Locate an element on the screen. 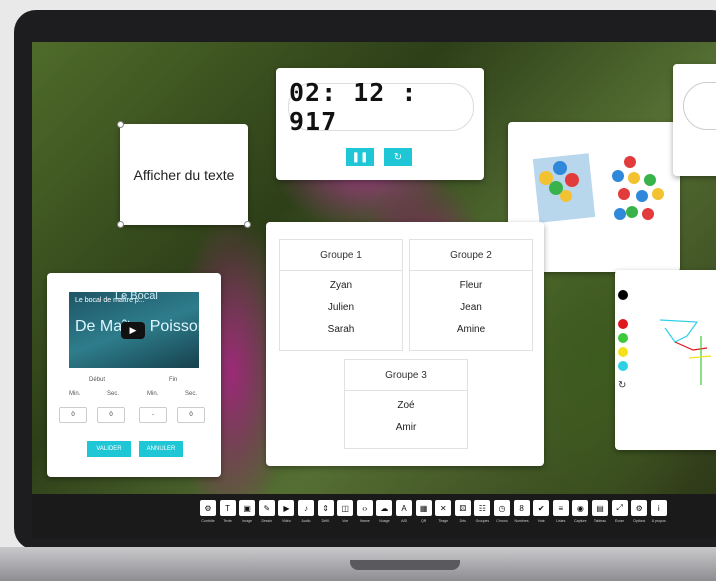 This screenshot has width=716, height=581. toolbar-qr-button: ▦ is located at coordinates (423, 508).